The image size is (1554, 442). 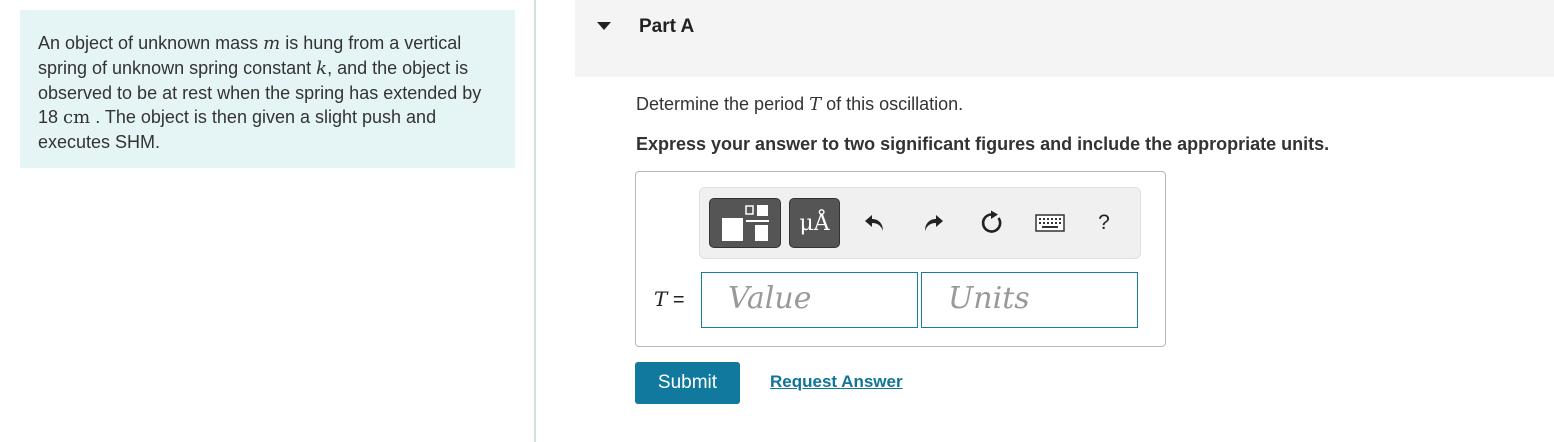 I want to click on units-icon: μÅ, so click(x=814, y=223).